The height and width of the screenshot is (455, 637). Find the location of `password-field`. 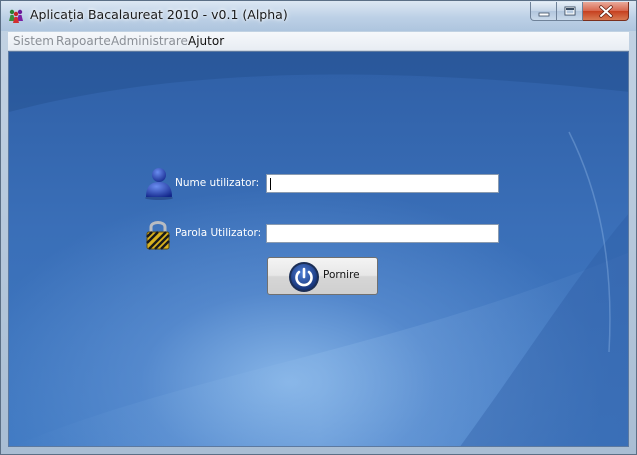

password-field is located at coordinates (382, 233).